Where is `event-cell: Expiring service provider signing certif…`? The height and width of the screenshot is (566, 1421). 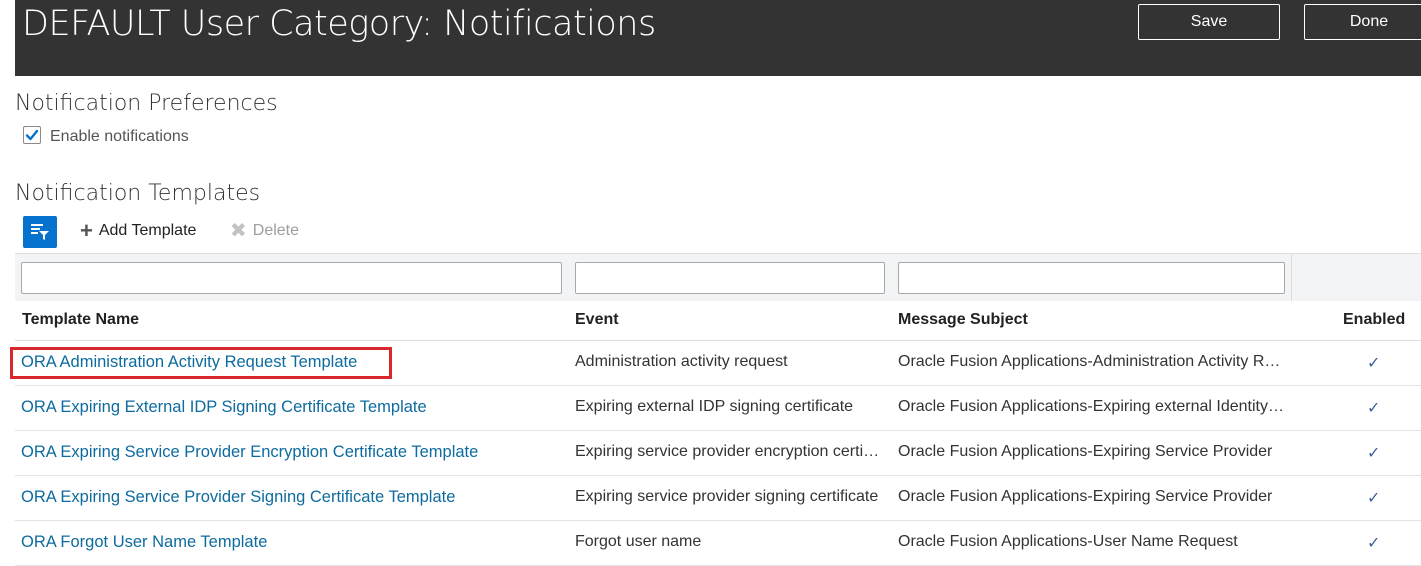
event-cell: Expiring service provider signing certif… is located at coordinates (727, 496).